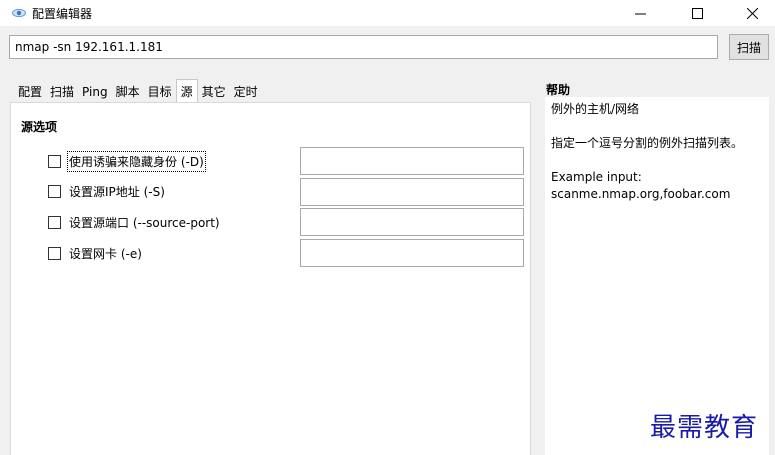 This screenshot has height=455, width=775. Describe the element at coordinates (144, 222) in the screenshot. I see `source-port-label: 设置源端口 (--source-port)` at that location.